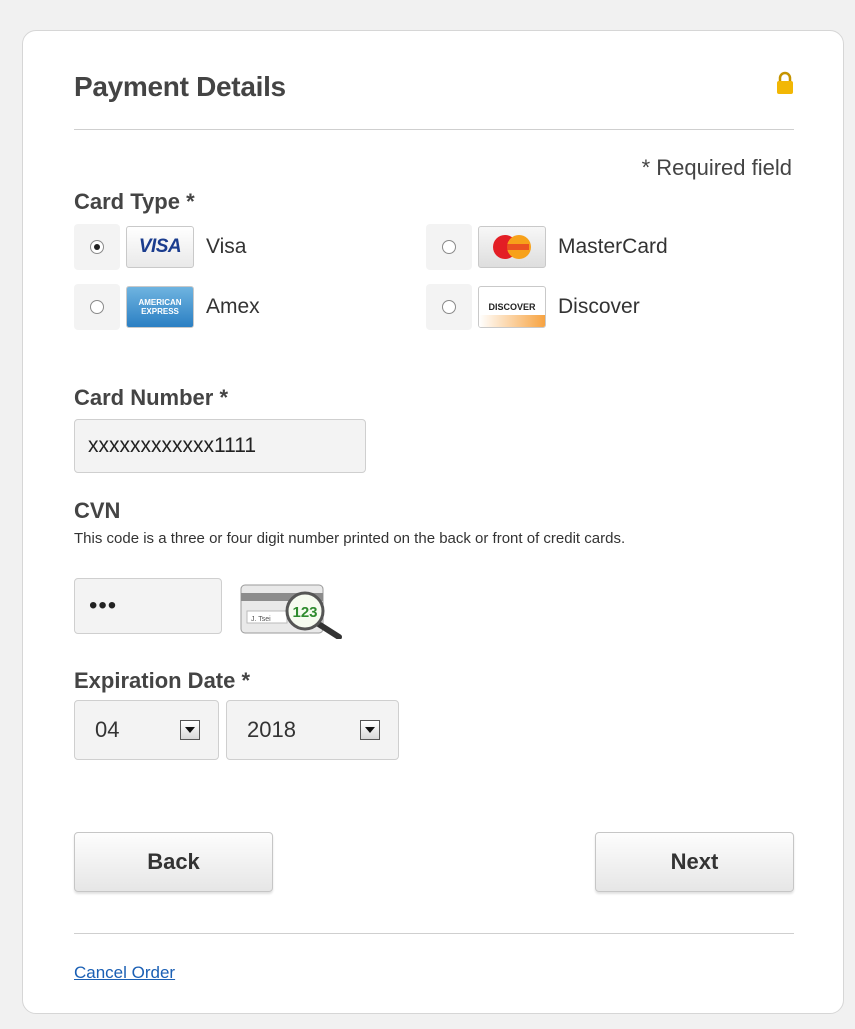  What do you see at coordinates (613, 246) in the screenshot?
I see `option-label-mastercard: MasterCard` at bounding box center [613, 246].